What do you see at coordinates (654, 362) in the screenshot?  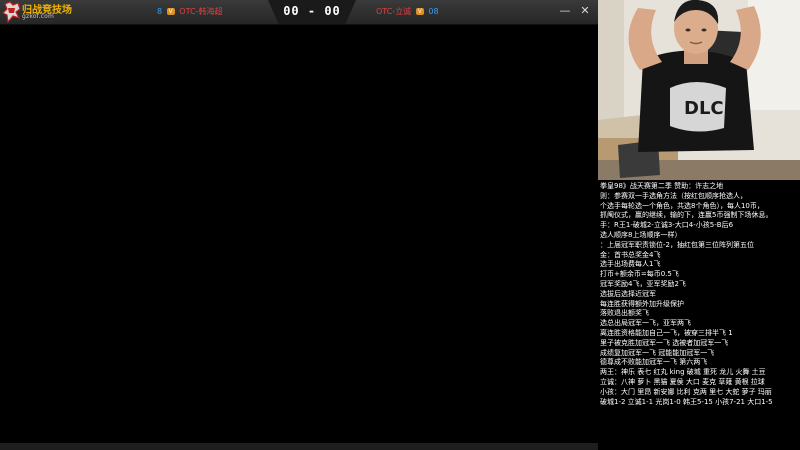 I see `note-line: 德尊成不败能加冠军一飞 第六两飞` at bounding box center [654, 362].